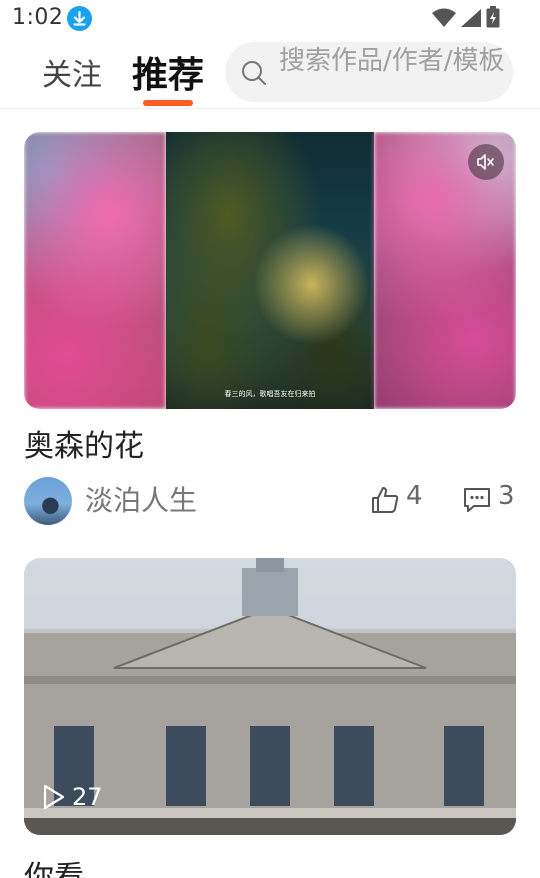  Describe the element at coordinates (270, 394) in the screenshot. I see `video-subtitle: 春三的风，歌唱吾友在归来拍` at that location.